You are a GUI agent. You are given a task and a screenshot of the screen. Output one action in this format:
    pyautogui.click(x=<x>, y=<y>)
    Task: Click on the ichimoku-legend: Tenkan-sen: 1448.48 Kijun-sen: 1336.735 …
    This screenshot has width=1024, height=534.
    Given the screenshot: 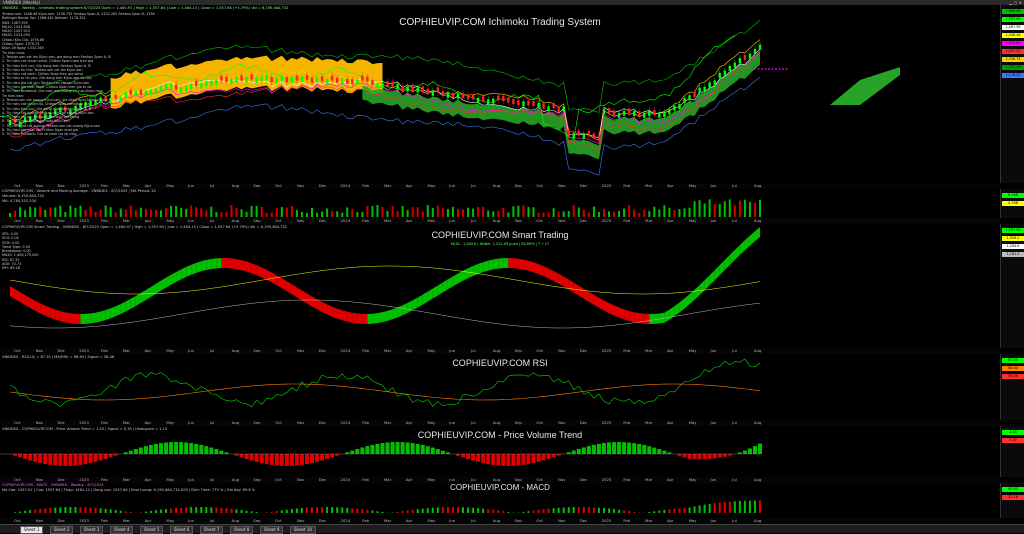 What is the action you would take?
    pyautogui.click(x=78, y=74)
    